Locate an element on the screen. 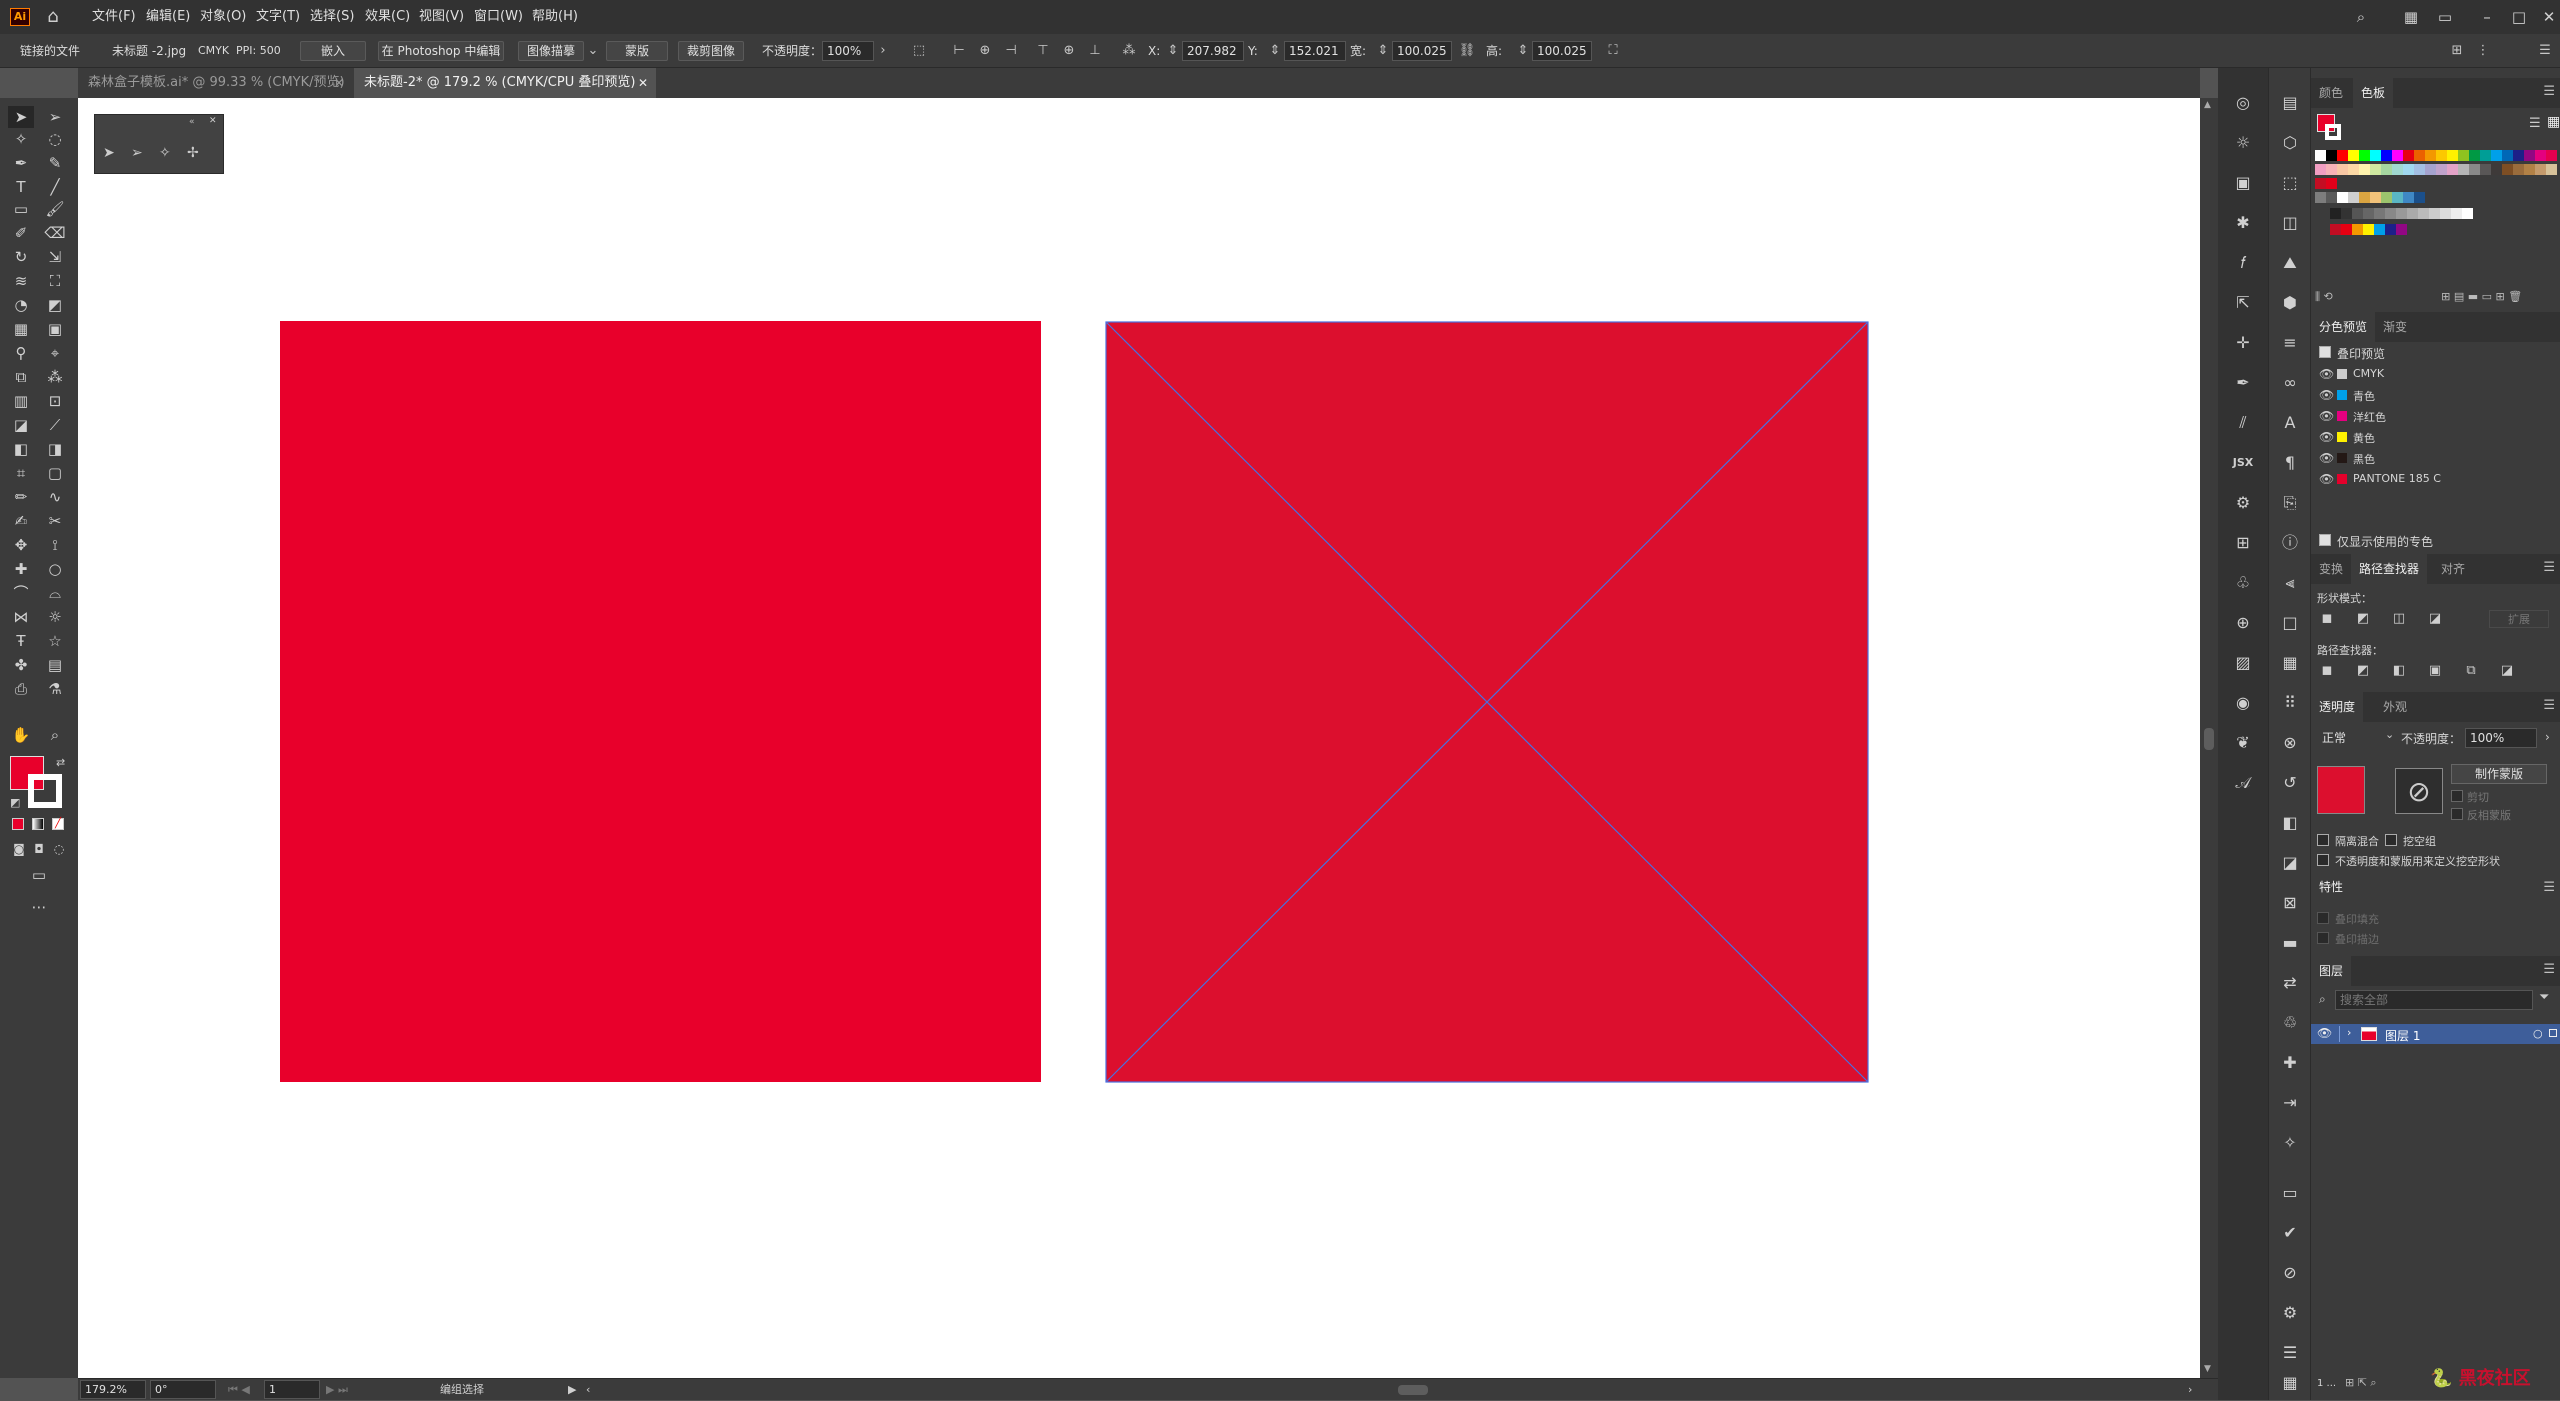 The width and height of the screenshot is (2560, 1401). status-arrow-icon: ▶ is located at coordinates (572, 1390).